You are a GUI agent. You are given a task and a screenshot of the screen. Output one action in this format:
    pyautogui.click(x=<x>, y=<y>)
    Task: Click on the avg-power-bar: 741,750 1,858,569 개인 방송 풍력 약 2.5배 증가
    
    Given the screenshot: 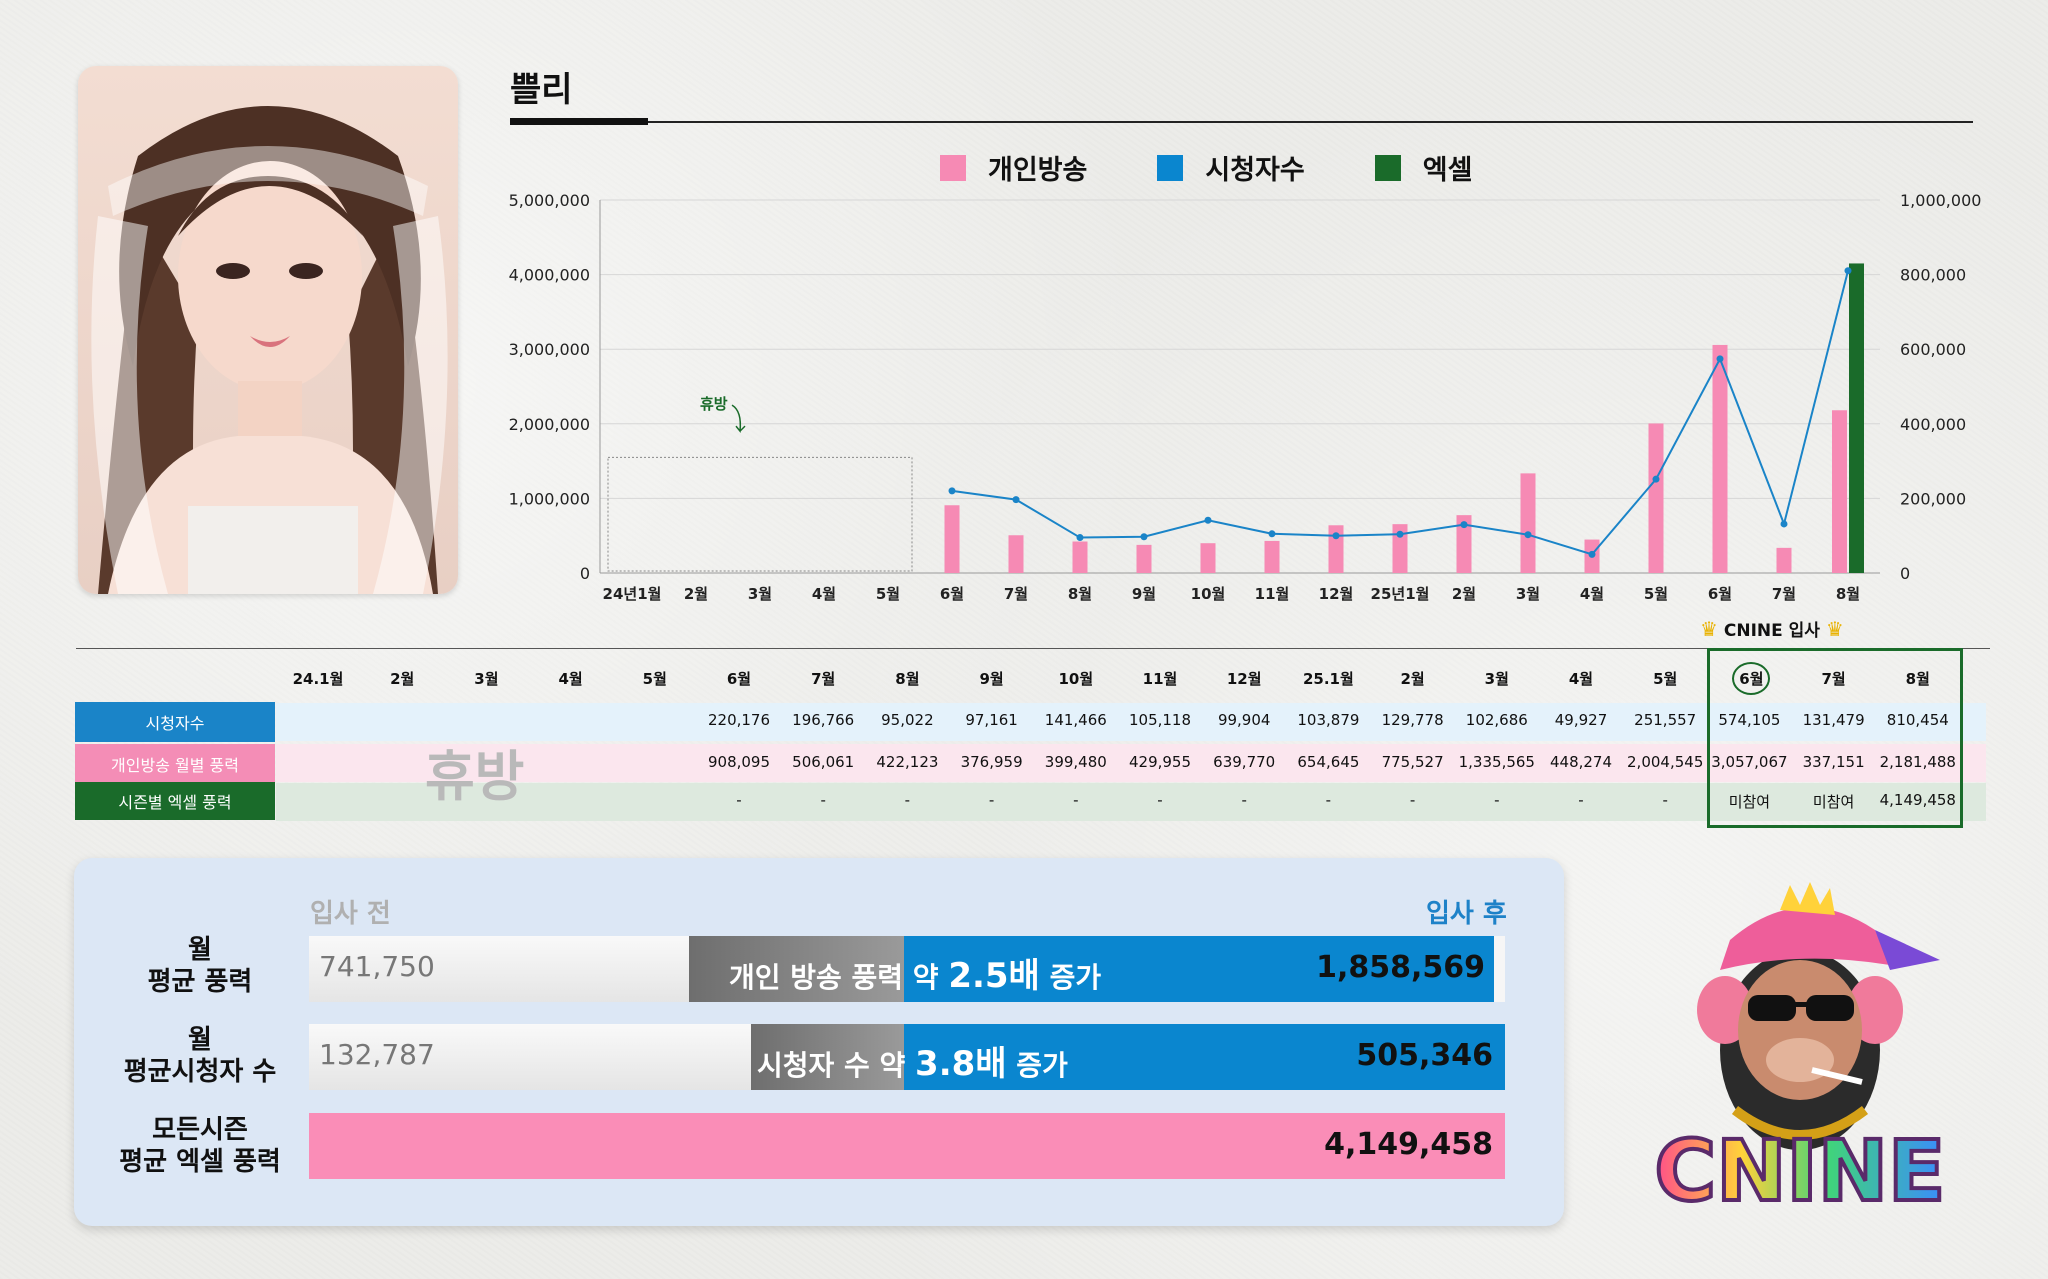 What is the action you would take?
    pyautogui.click(x=907, y=969)
    